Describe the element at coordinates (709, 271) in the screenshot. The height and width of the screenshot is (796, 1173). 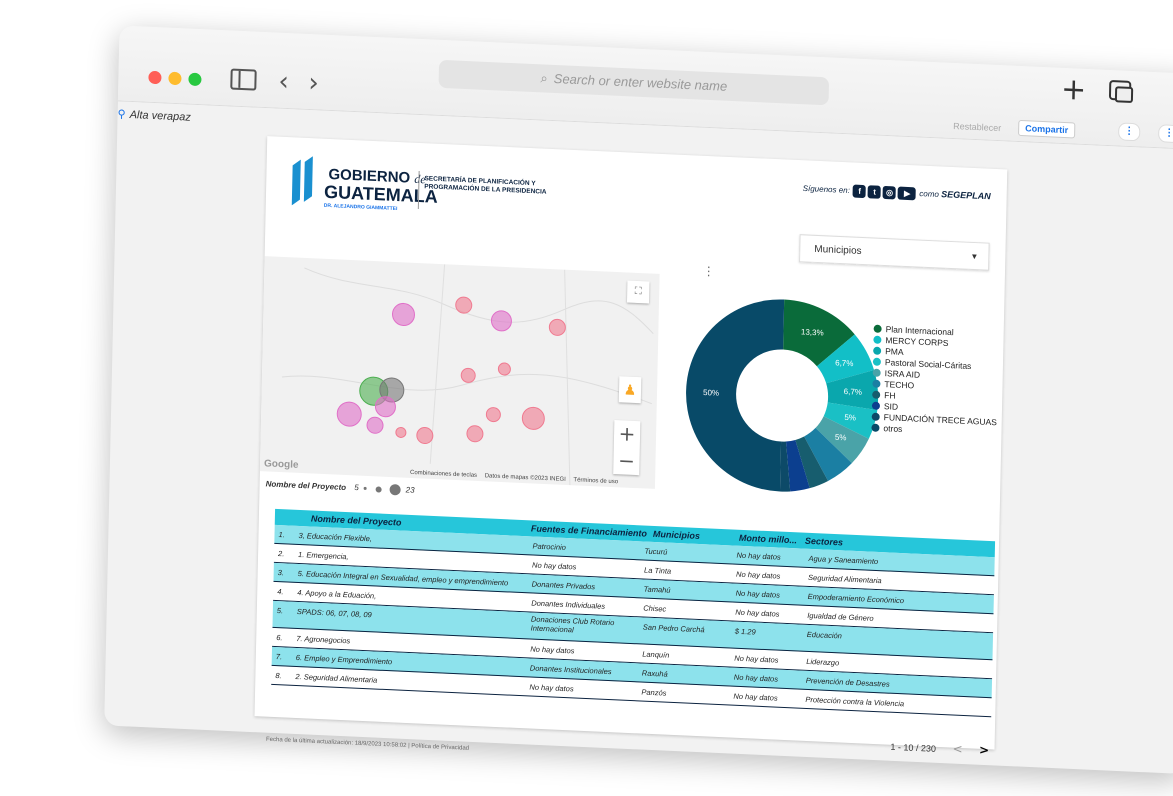
I see `map-menu-icon: ⋮` at that location.